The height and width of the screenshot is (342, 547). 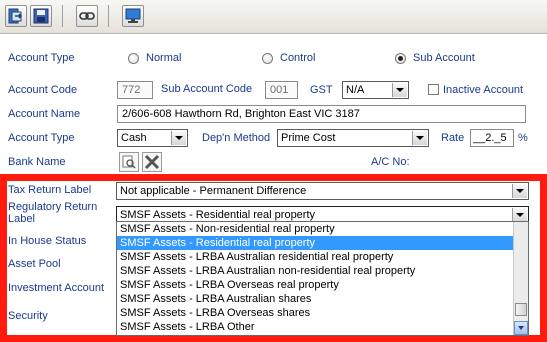 I want to click on in-house-status-label: In House Status, so click(x=47, y=241).